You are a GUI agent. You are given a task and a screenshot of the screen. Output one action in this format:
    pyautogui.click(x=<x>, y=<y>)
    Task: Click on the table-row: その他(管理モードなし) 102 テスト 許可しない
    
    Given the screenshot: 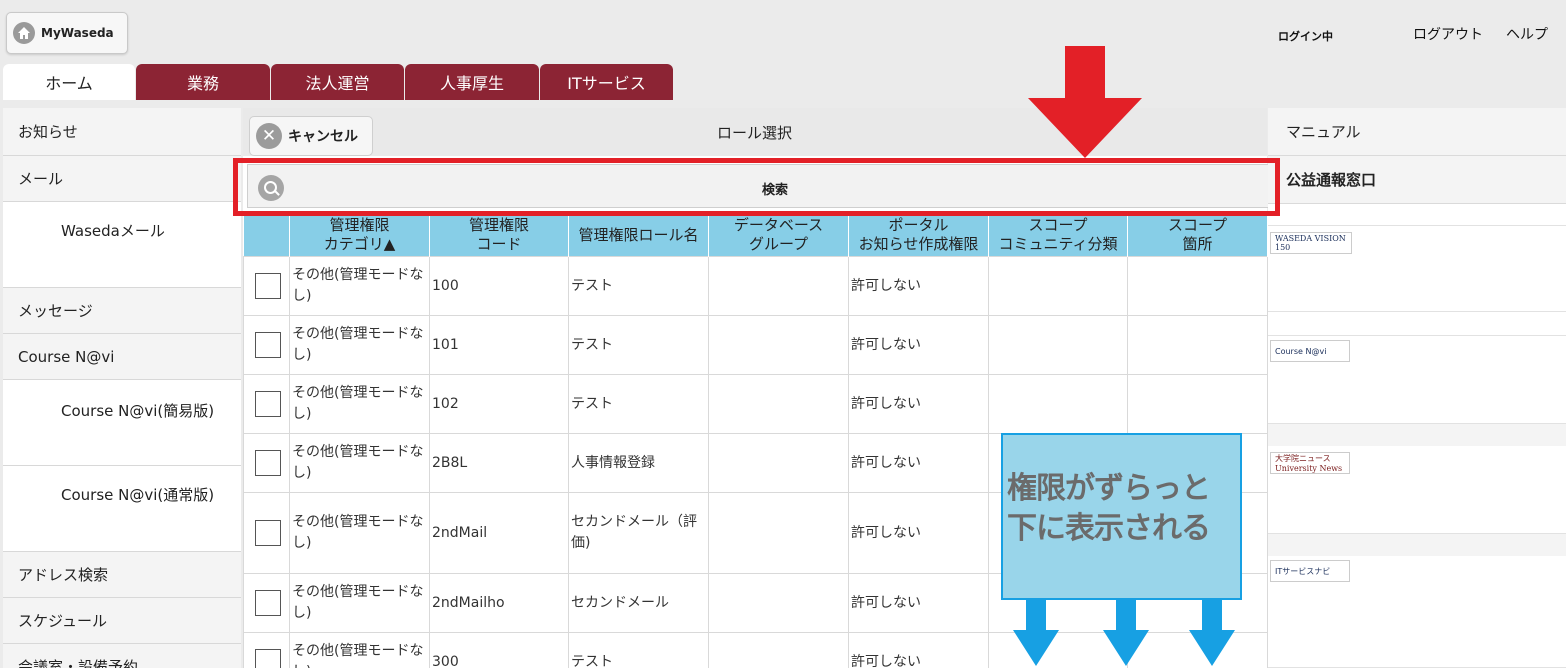 What is the action you would take?
    pyautogui.click(x=755, y=404)
    